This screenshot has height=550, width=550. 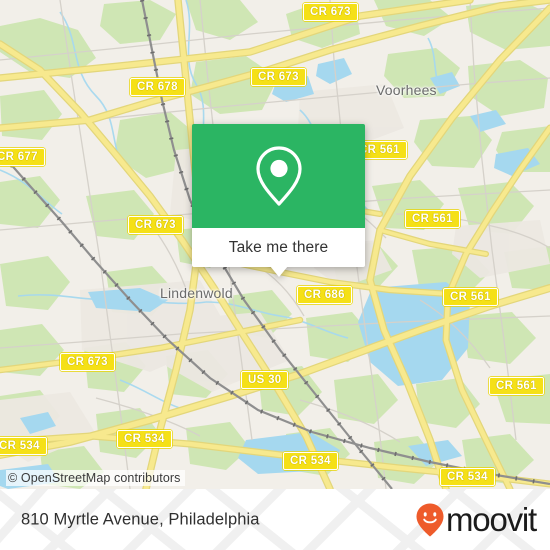 I want to click on footer-bar: 810 Myrtle Avenue, Philadelphia moovit, so click(x=275, y=519).